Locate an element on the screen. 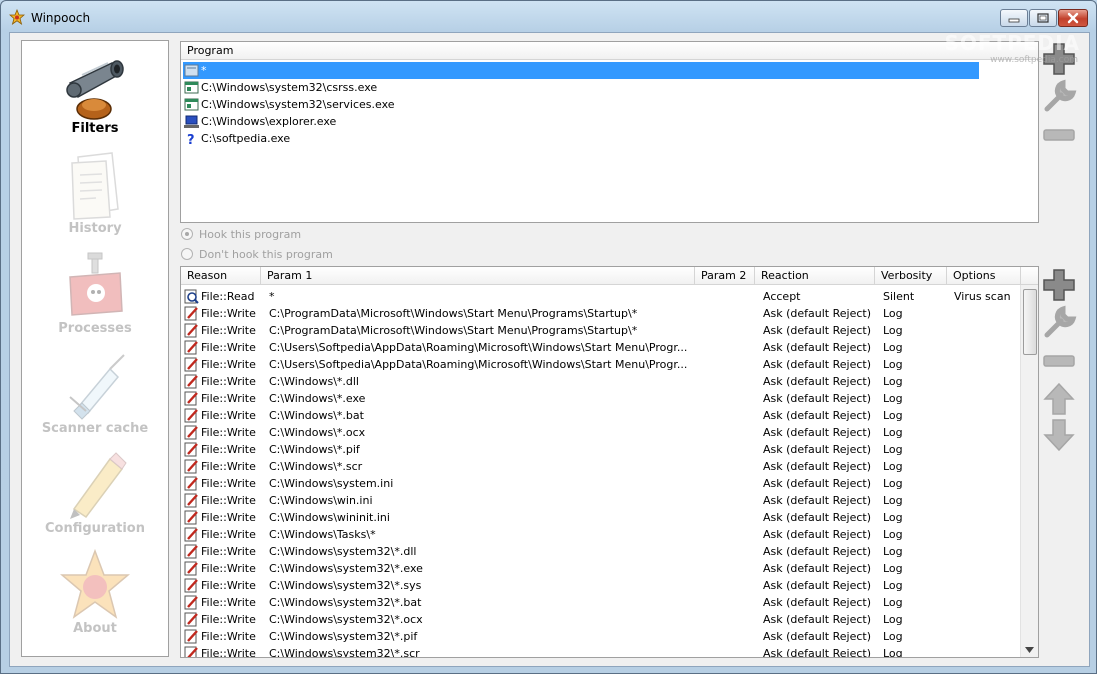 Image resolution: width=1097 pixels, height=674 pixels. sidebar-item-scanner-cache: Scanner cache is located at coordinates (95, 393).